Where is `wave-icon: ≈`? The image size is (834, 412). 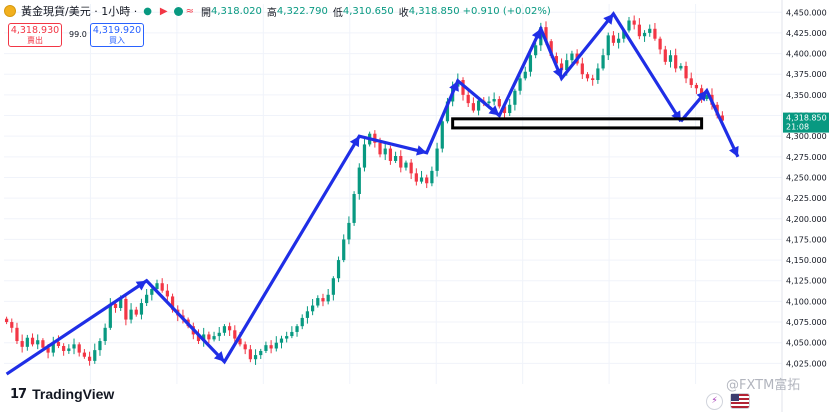
wave-icon: ≈ is located at coordinates (190, 11).